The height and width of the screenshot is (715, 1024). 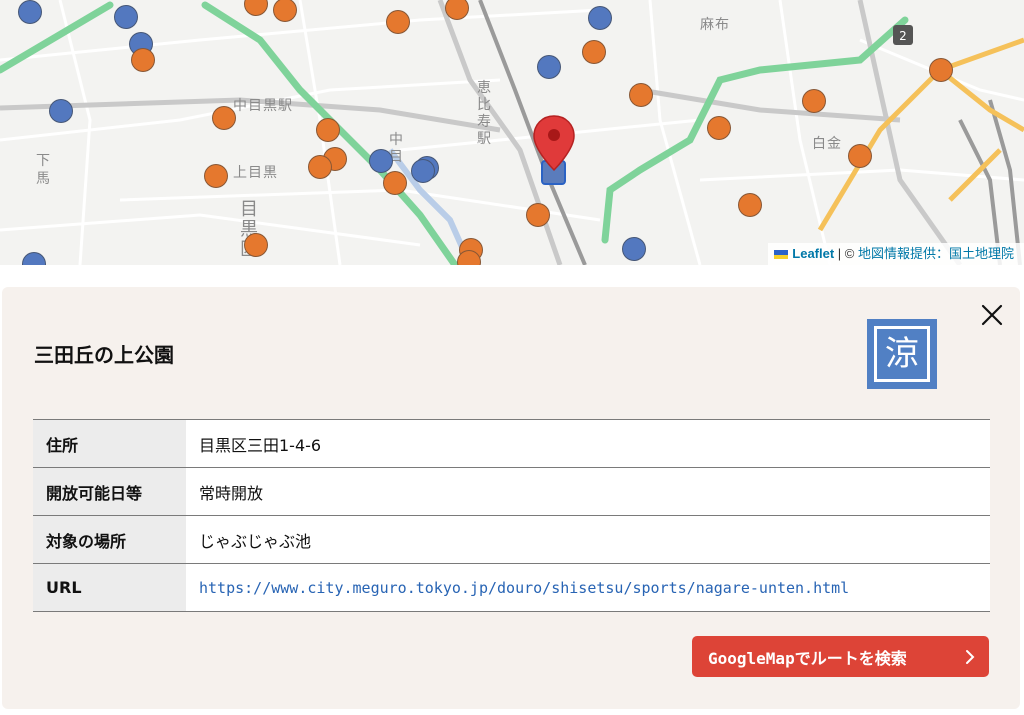 I want to click on map-label-shimomeguro: 下 馬, so click(x=43, y=170).